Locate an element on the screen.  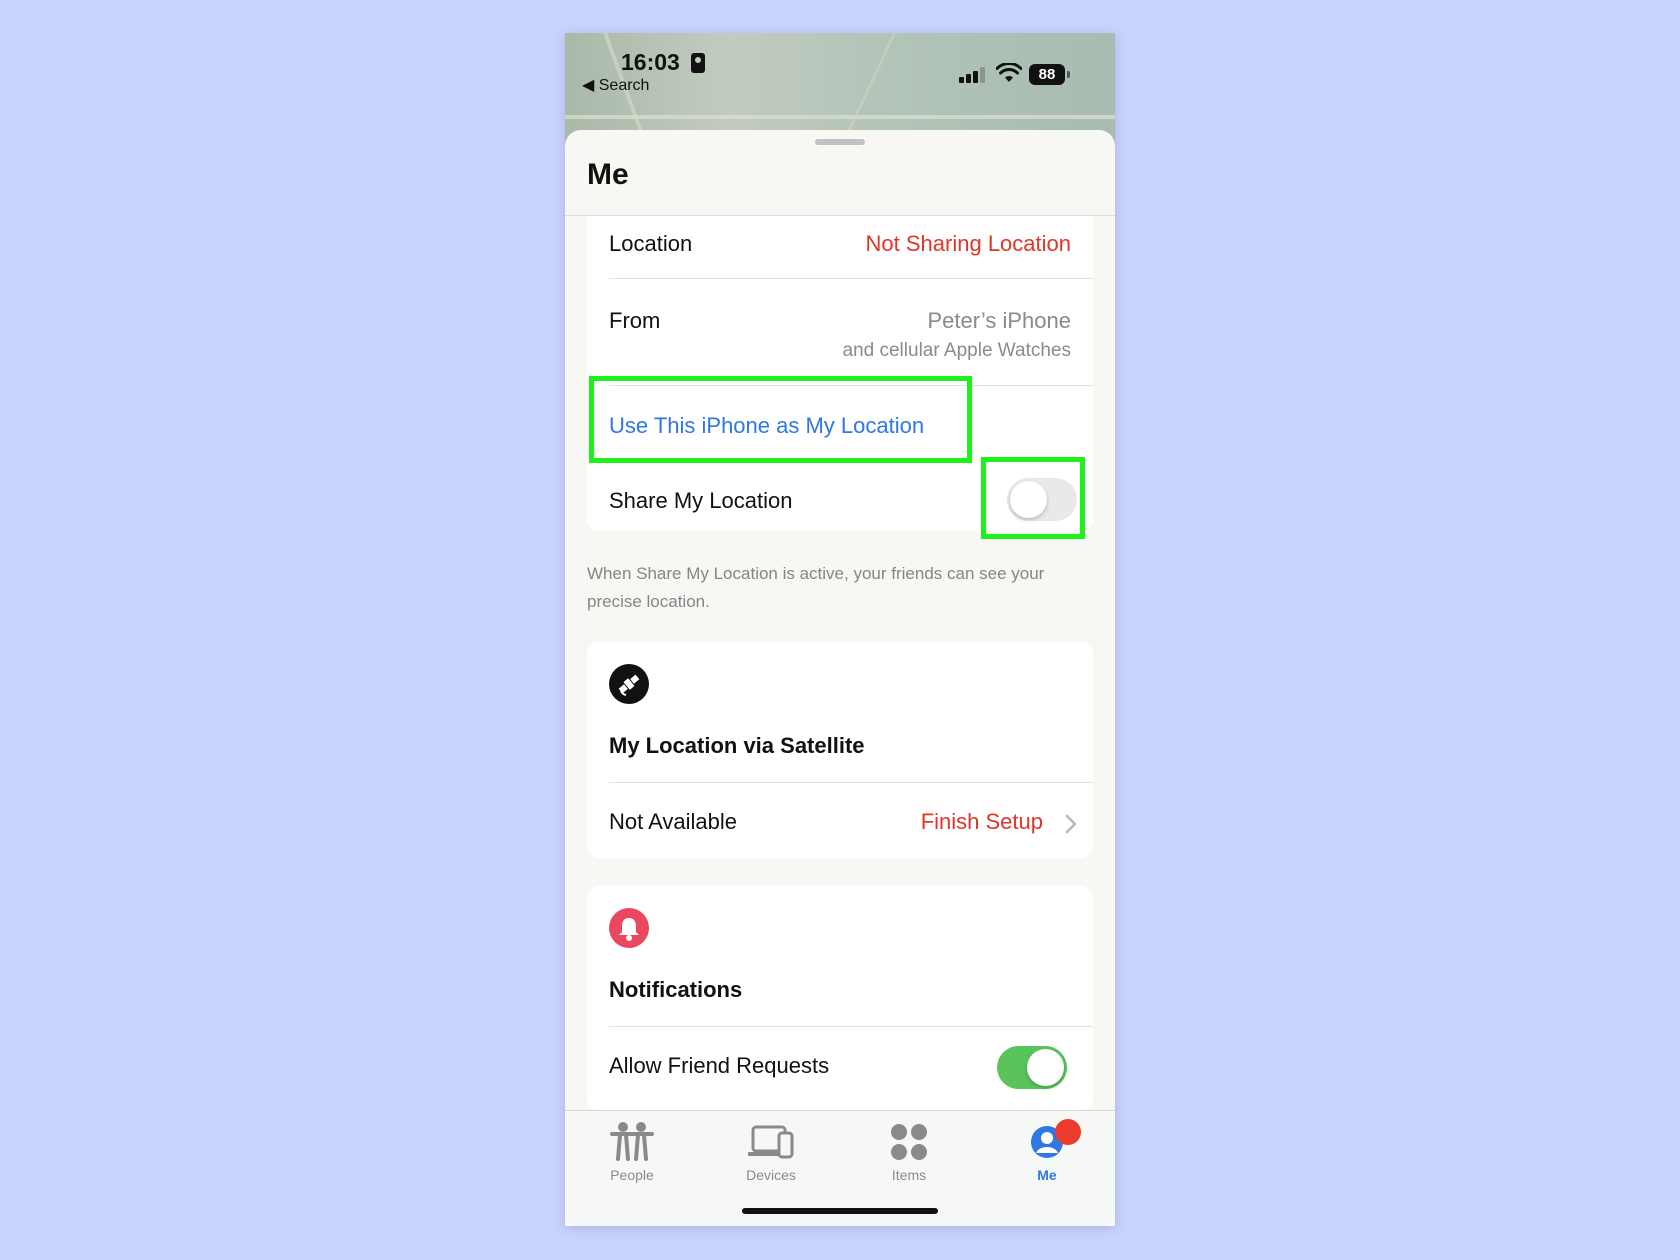
tab-label: Items is located at coordinates (909, 1175).